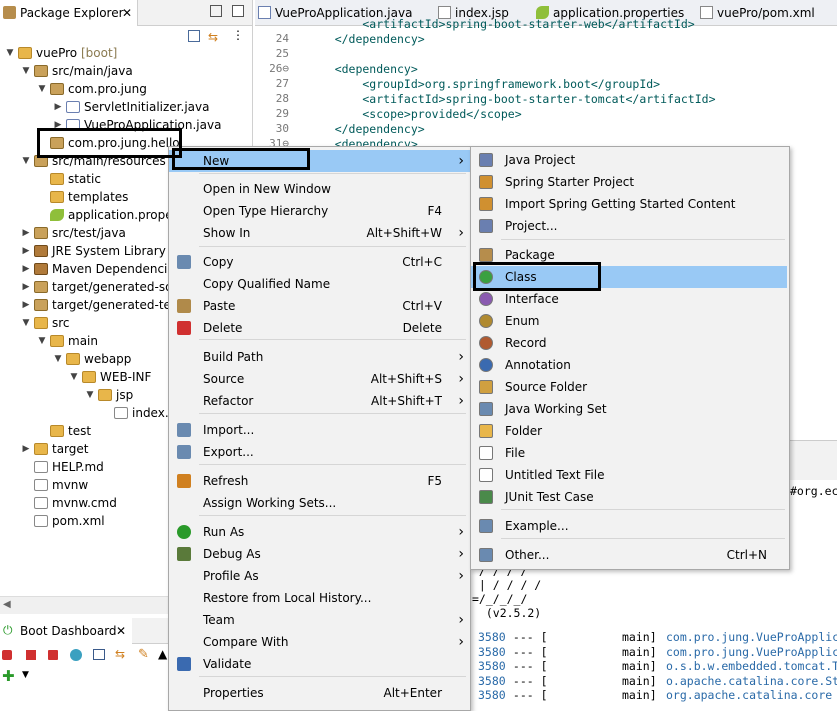 This screenshot has height=711, width=837. What do you see at coordinates (120, 654) in the screenshot?
I see `link-icon: ⇆` at bounding box center [120, 654].